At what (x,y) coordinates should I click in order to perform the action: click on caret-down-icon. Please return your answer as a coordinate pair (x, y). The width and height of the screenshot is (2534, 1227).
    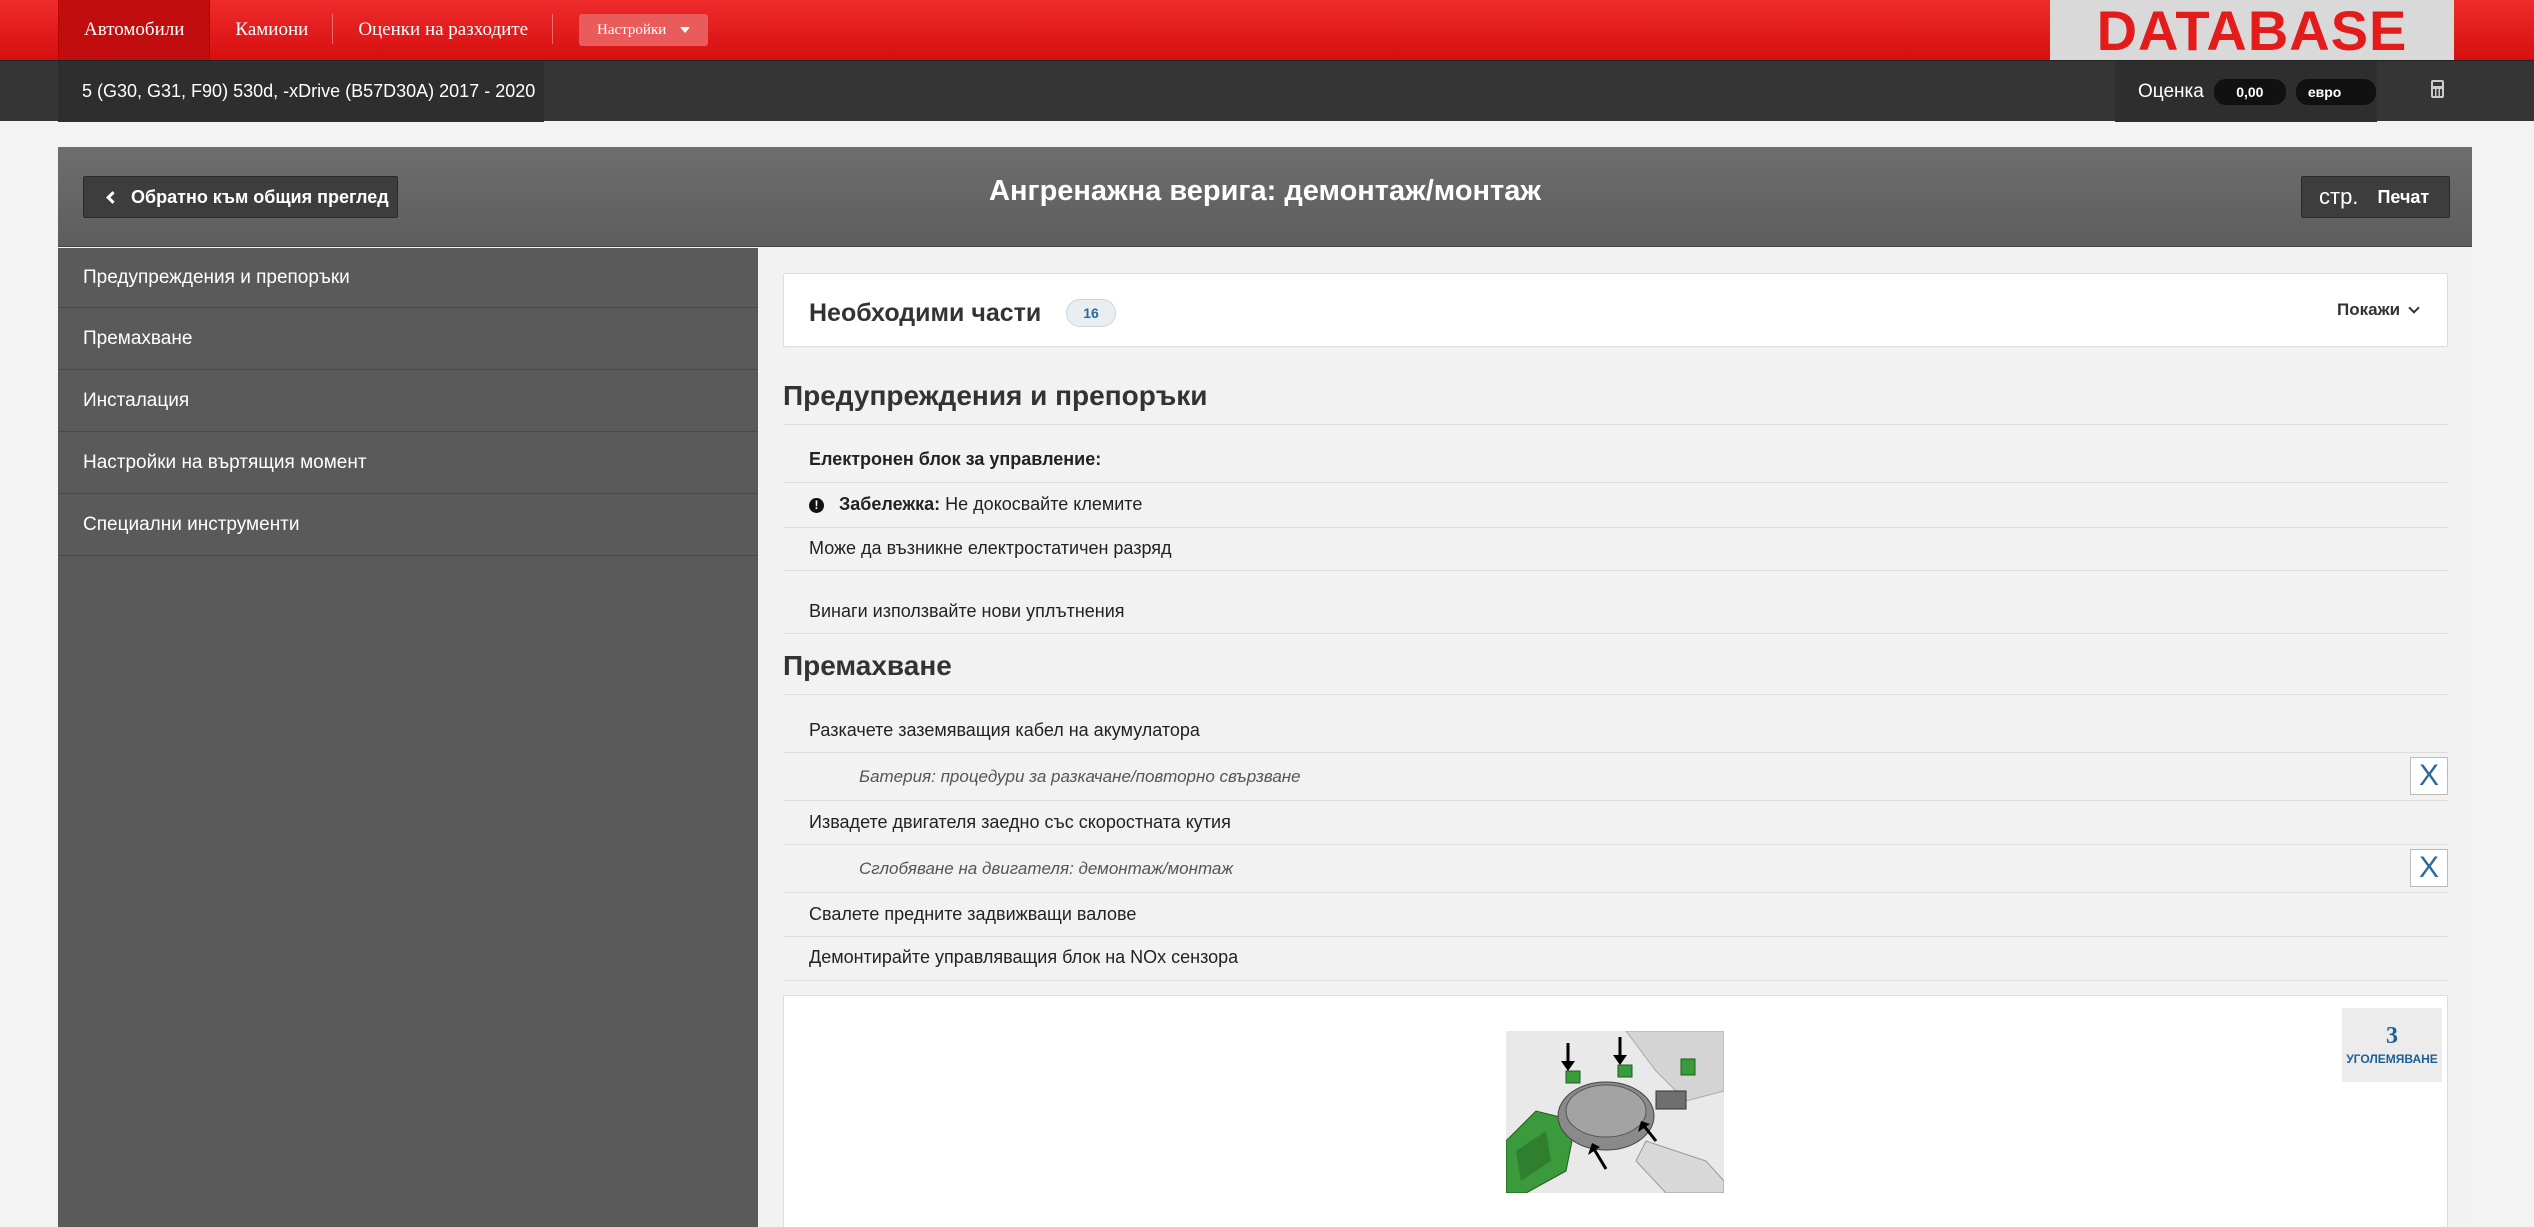
    Looking at the image, I should click on (685, 30).